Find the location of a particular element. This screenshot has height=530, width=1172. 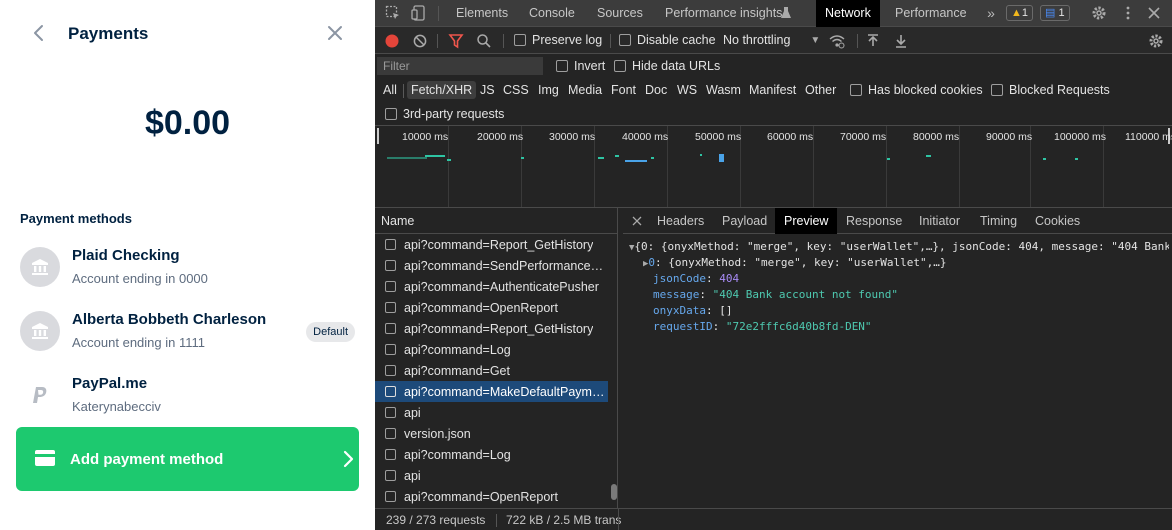

settings-gear-icon is located at coordinates (1099, 13).